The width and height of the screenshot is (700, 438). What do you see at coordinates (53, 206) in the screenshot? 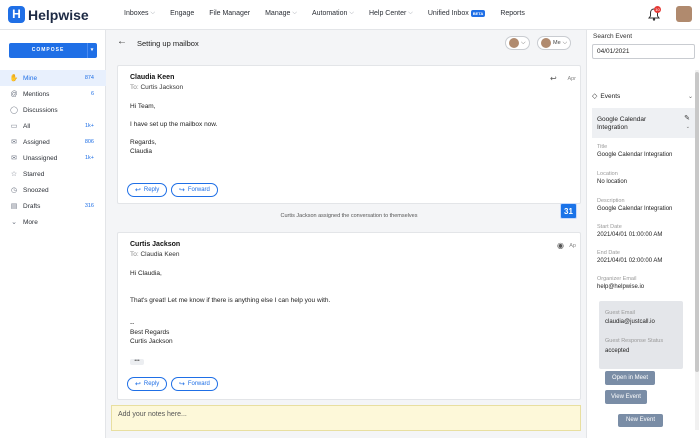
I see `sidebar-item-drafts: ▤ Drafts 316` at bounding box center [53, 206].